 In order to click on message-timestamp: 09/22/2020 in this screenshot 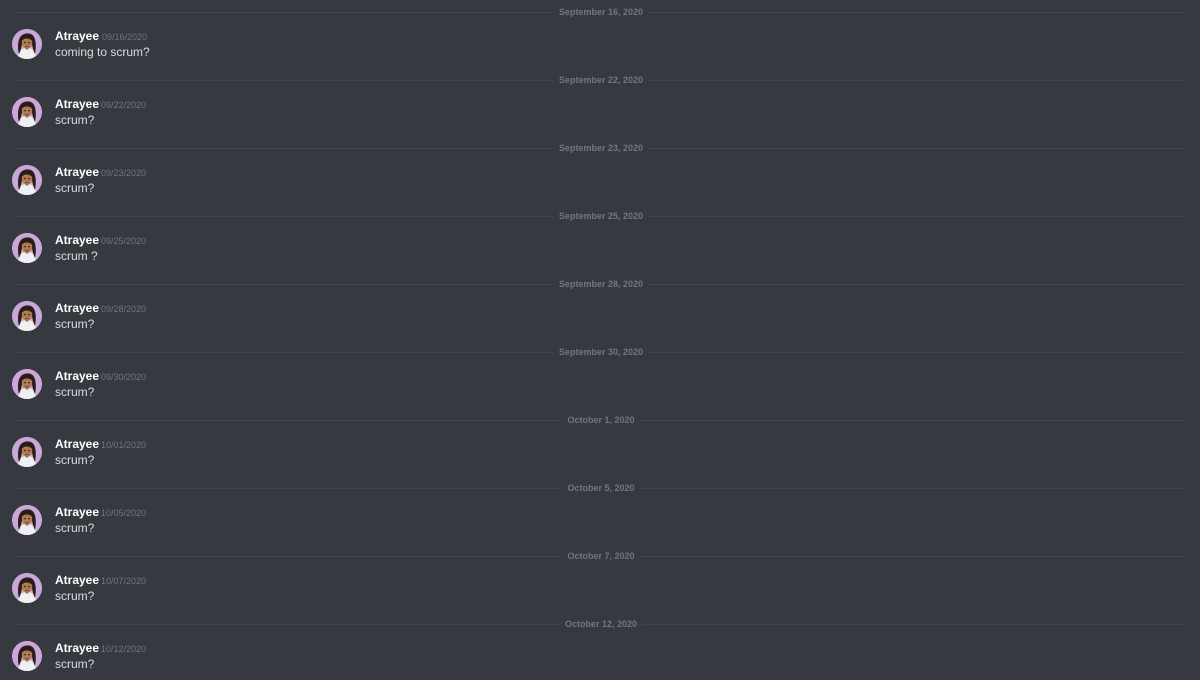, I will do `click(123, 105)`.